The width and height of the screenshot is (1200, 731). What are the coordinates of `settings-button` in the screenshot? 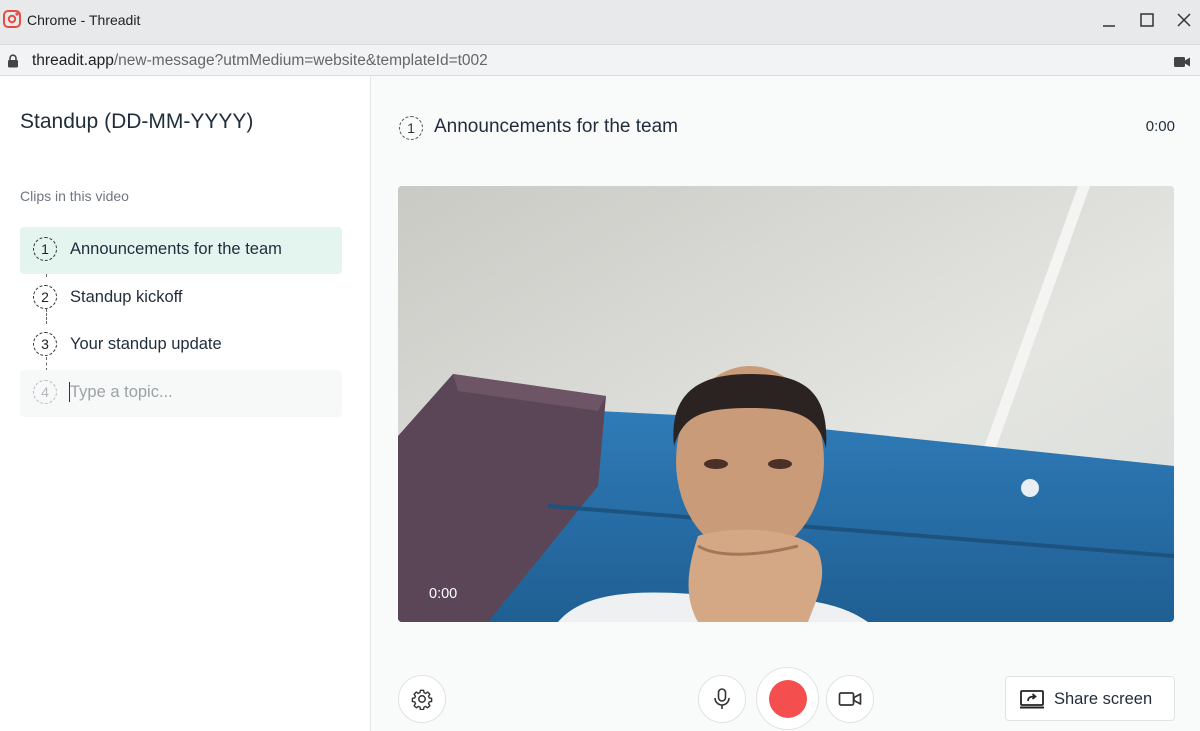 It's located at (422, 699).